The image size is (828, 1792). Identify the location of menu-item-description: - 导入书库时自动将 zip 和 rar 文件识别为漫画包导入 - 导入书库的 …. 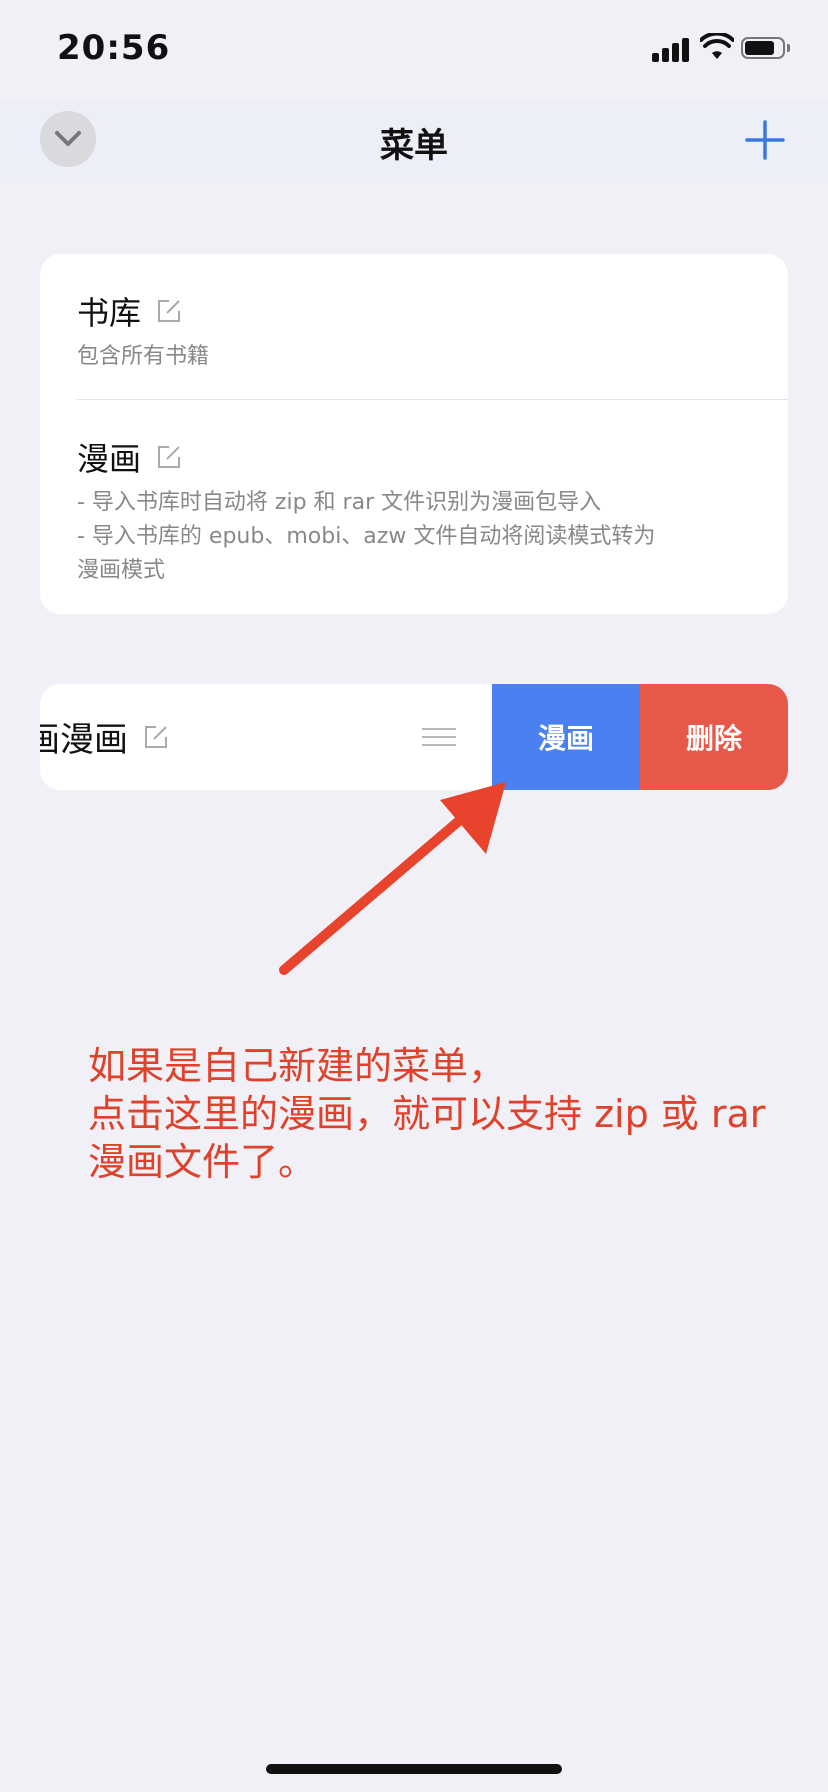
(366, 536).